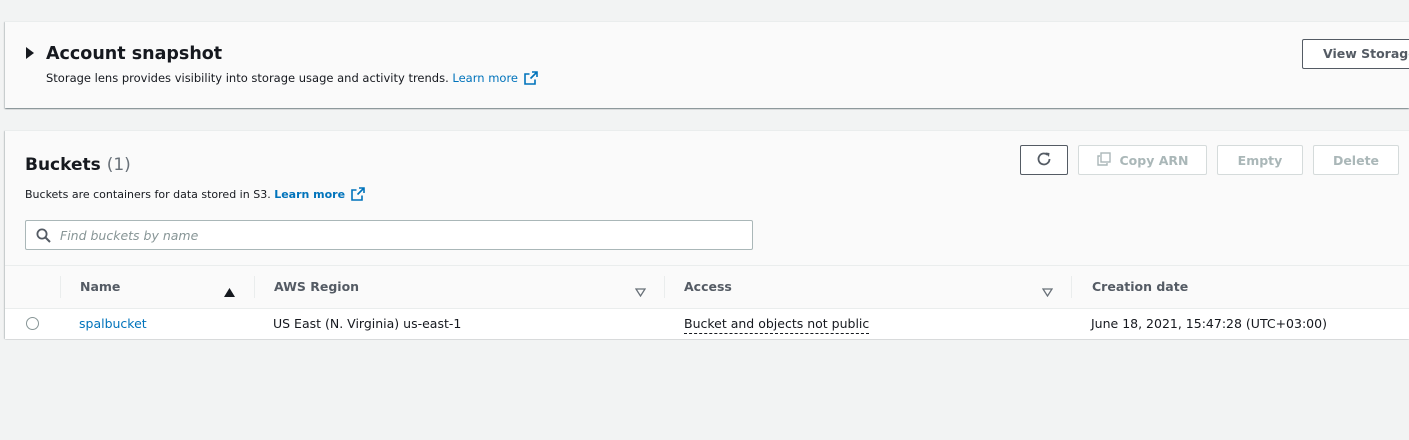 The image size is (1409, 440). Describe the element at coordinates (118, 165) in the screenshot. I see `buckets-count: (1)` at that location.